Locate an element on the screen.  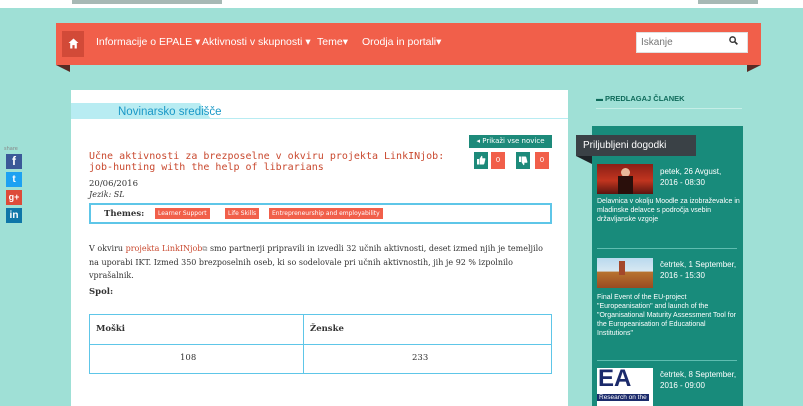
google-plus-icon: g+ is located at coordinates (14, 197).